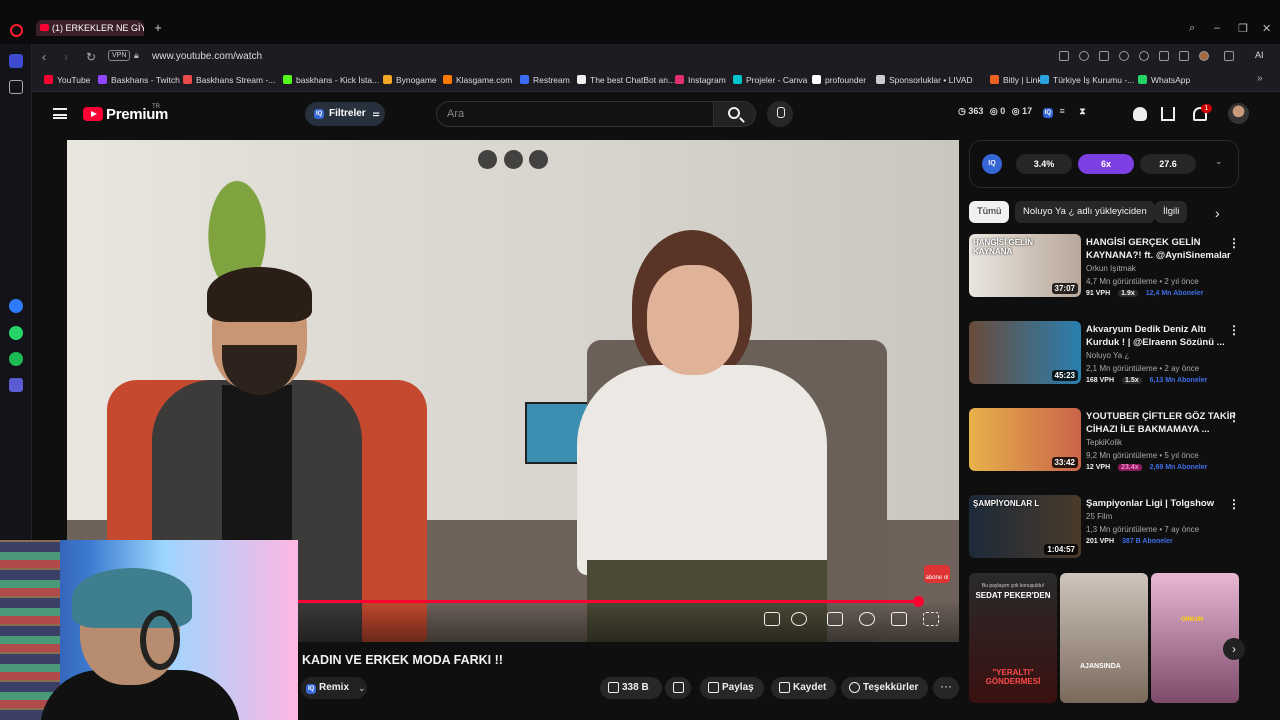 This screenshot has width=1280, height=720. Describe the element at coordinates (804, 688) in the screenshot. I see `save-button: Kaydet` at that location.